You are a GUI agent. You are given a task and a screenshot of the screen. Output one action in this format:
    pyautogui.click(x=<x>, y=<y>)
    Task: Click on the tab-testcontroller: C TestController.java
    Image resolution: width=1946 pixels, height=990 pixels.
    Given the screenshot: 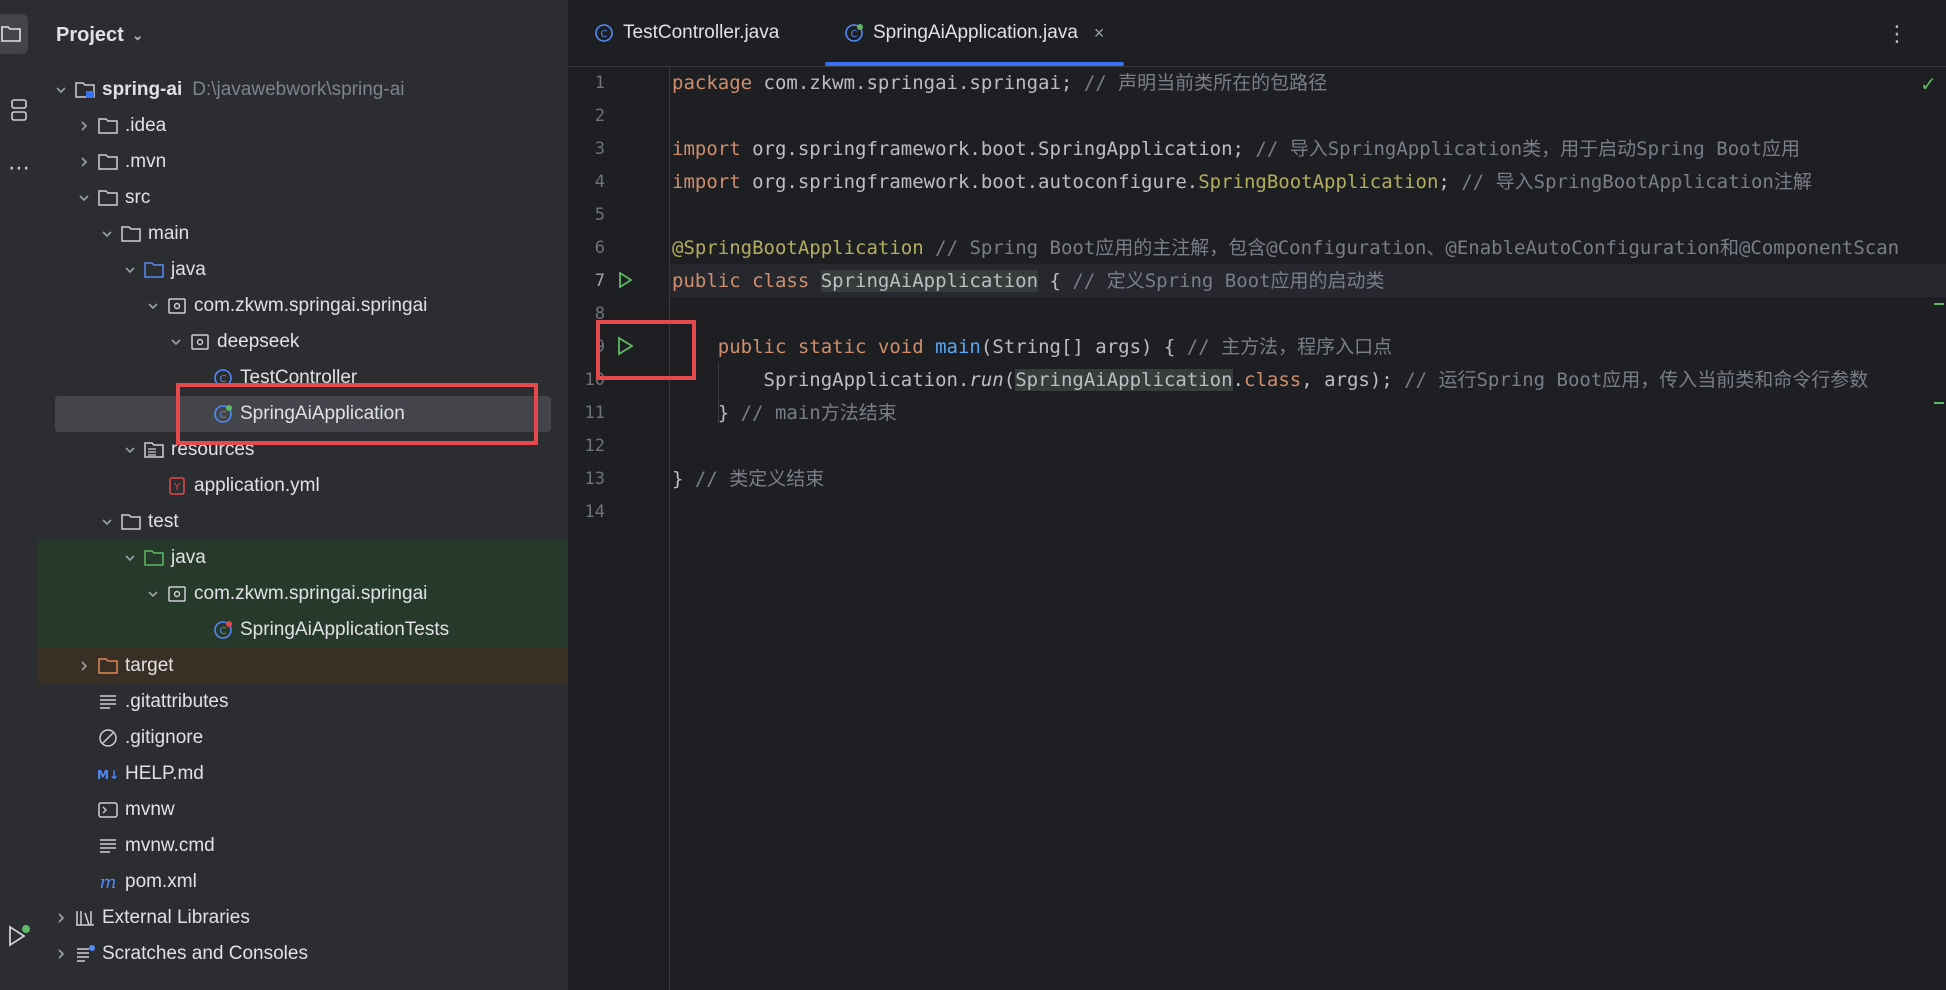 What is the action you would take?
    pyautogui.click(x=684, y=33)
    